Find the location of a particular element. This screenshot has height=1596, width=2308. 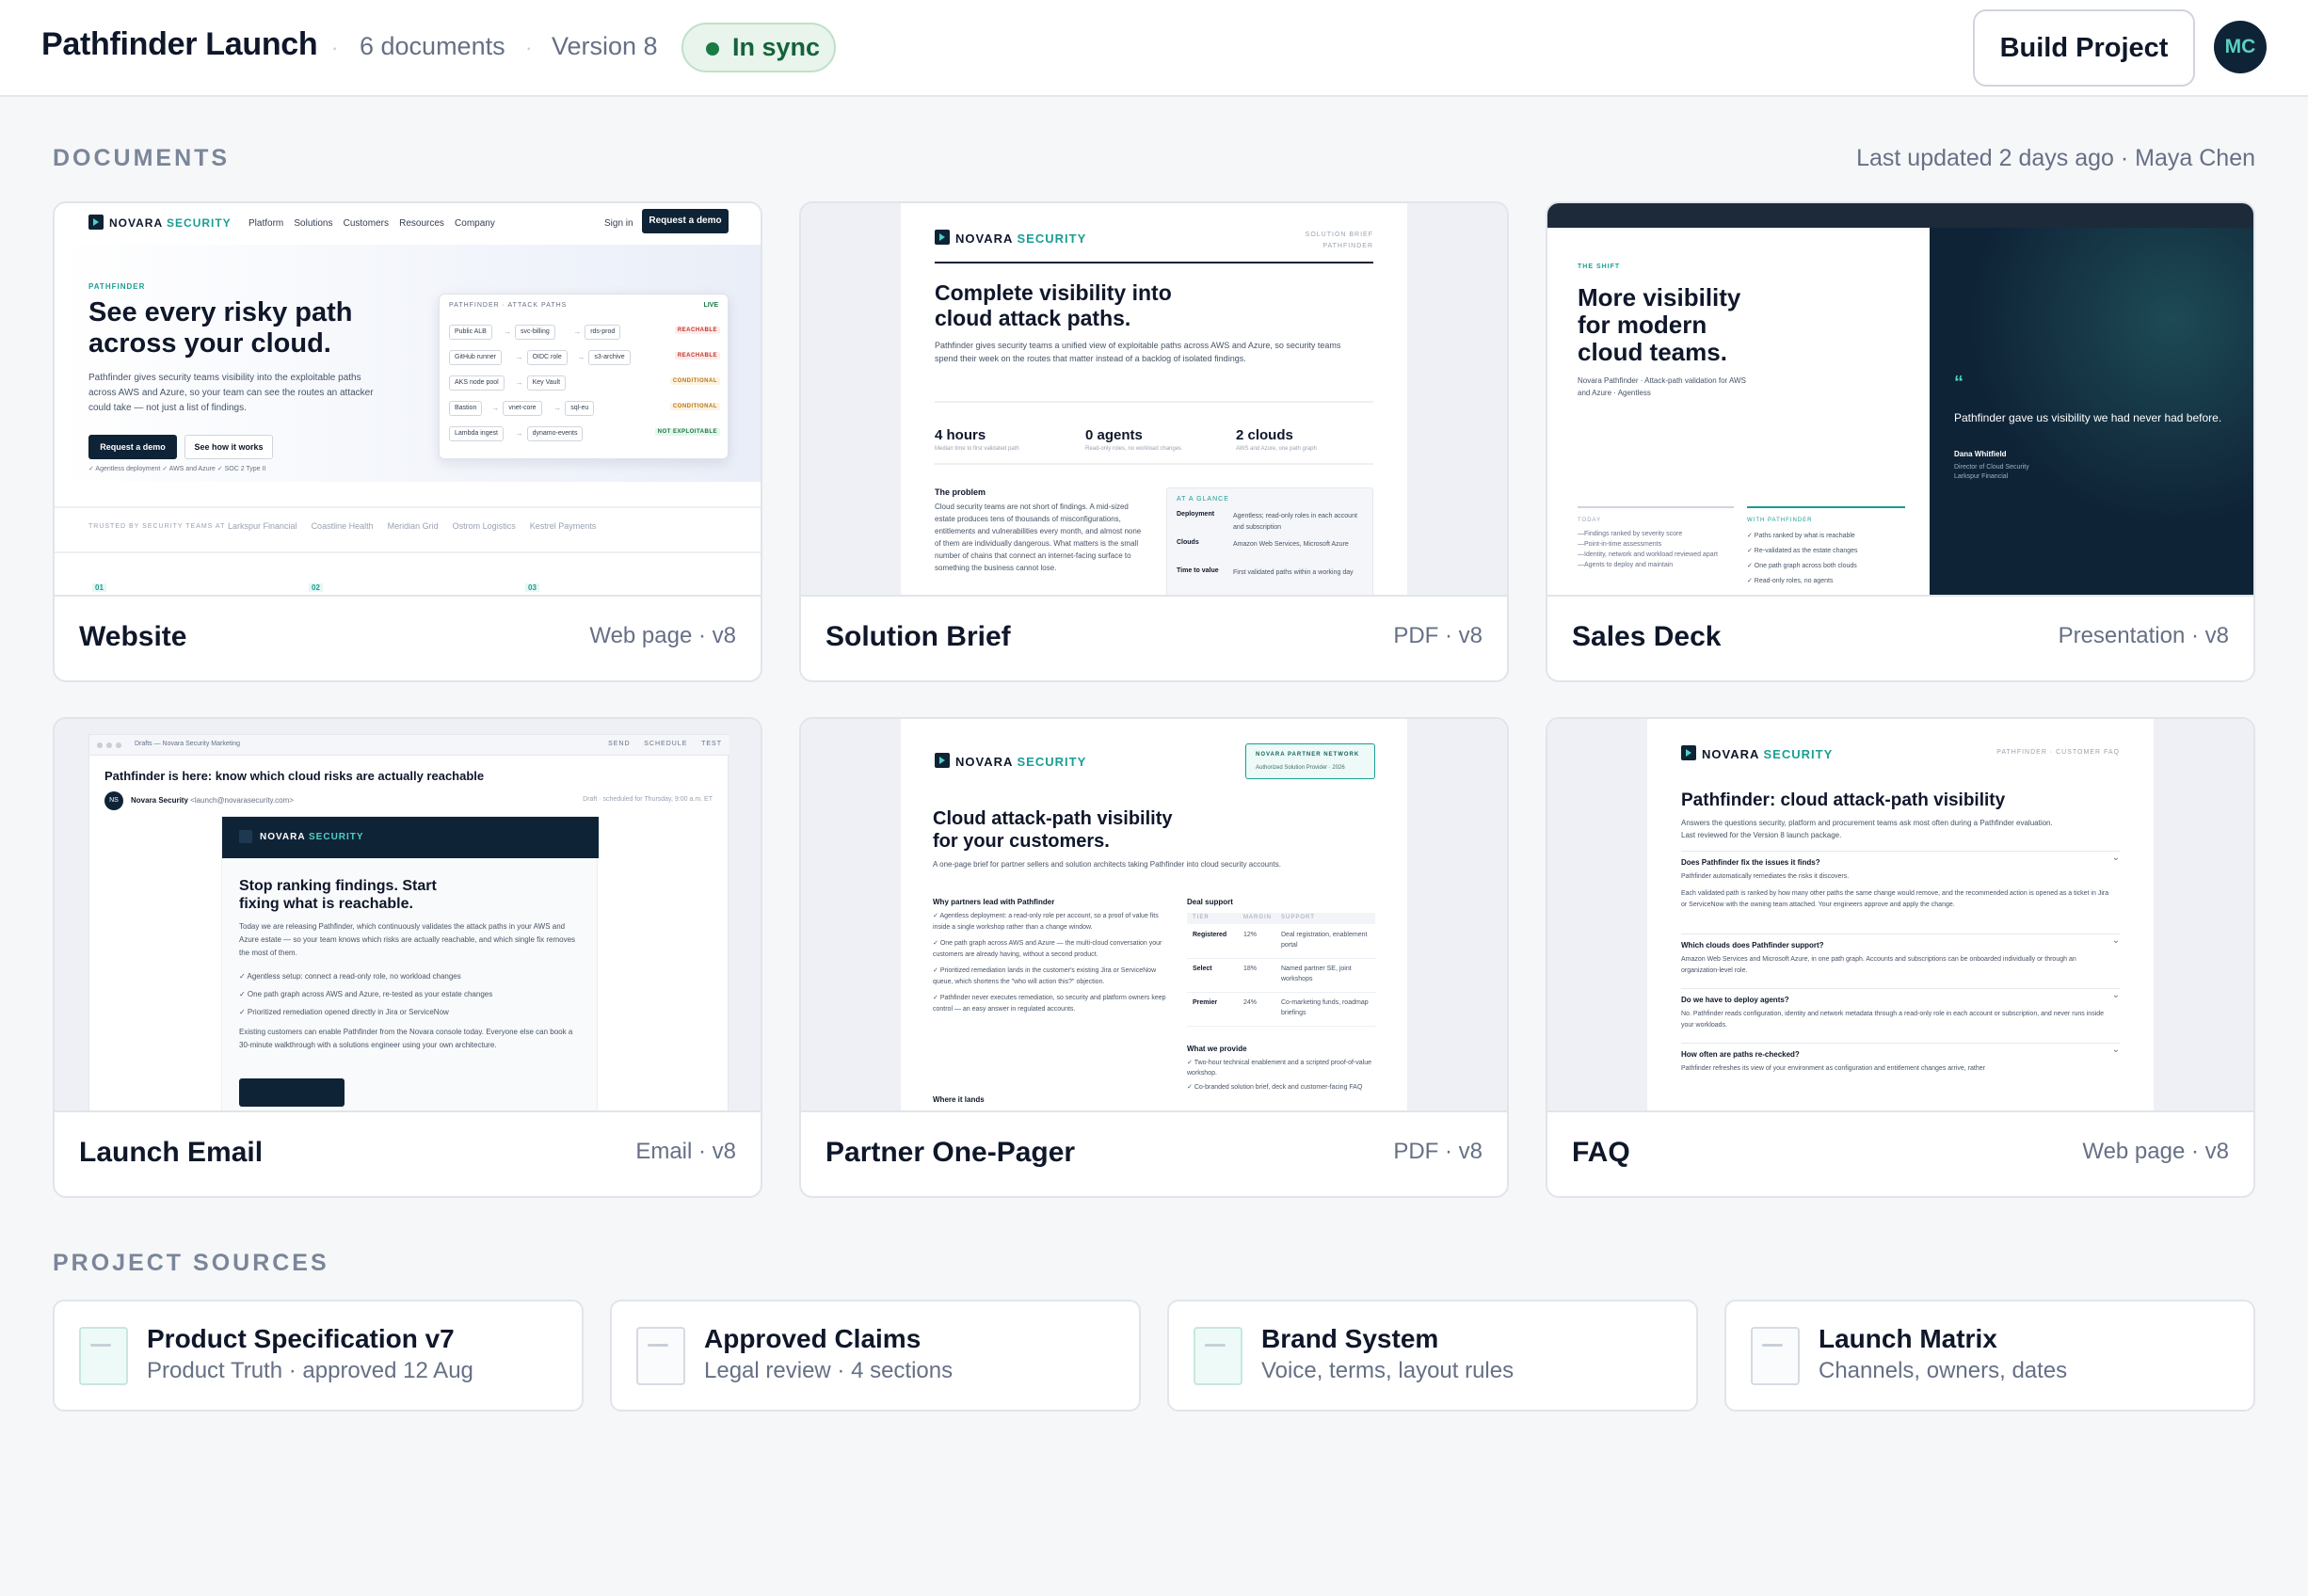

stat-label: AWS and Azure, one path graph is located at coordinates (1276, 449).